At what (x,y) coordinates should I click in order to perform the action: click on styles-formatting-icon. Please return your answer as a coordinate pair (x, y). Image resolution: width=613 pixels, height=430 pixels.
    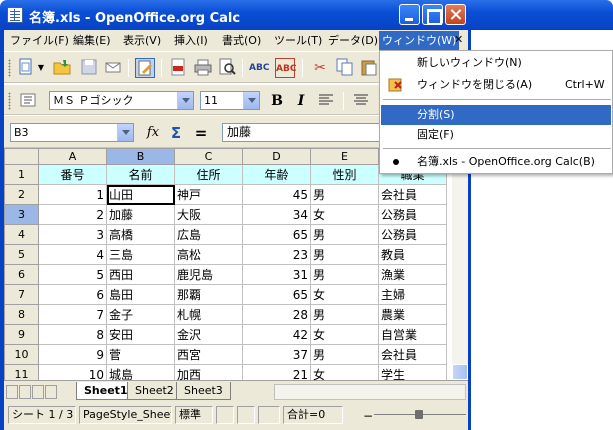
    Looking at the image, I should click on (28, 101).